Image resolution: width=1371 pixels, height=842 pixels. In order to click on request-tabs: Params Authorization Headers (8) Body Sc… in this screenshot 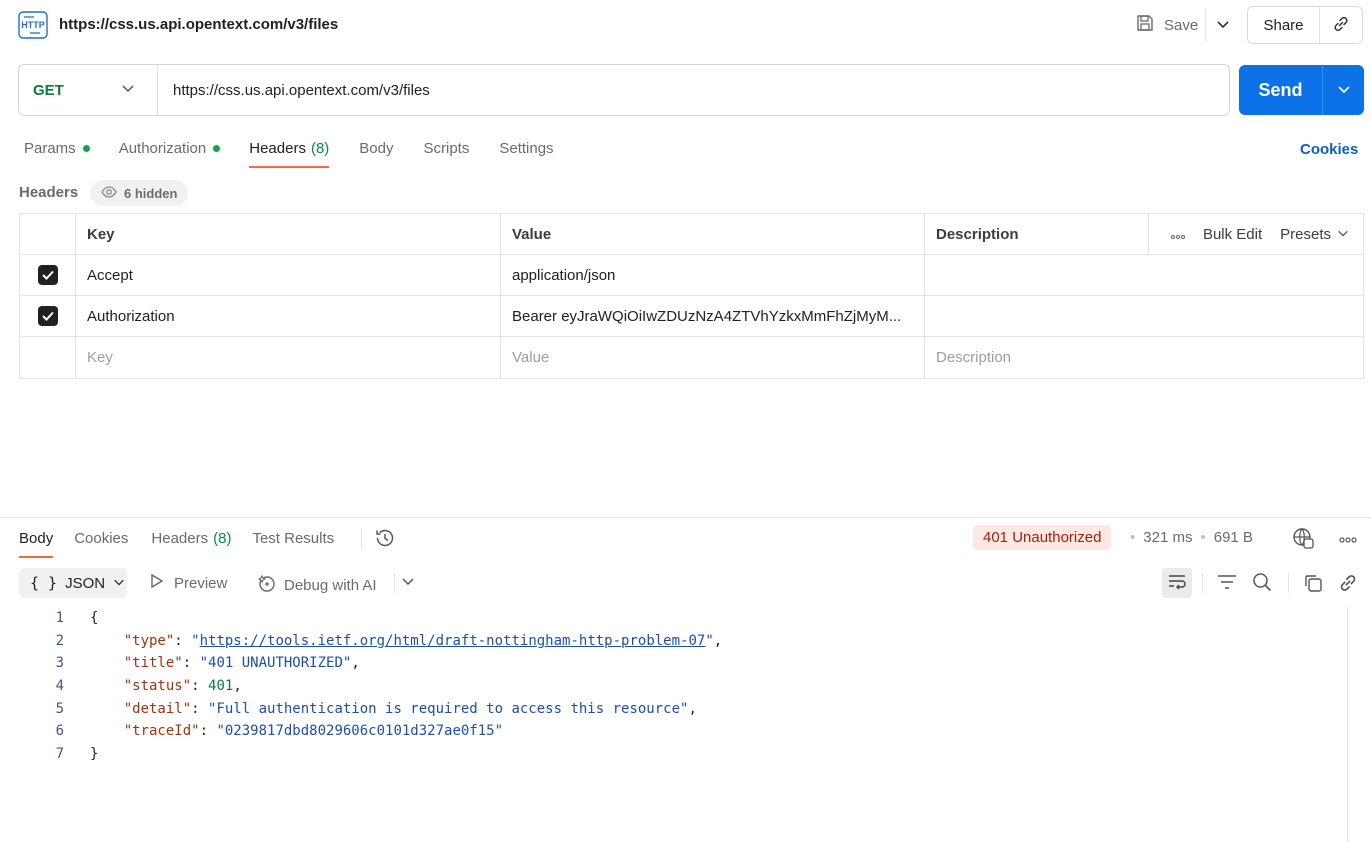, I will do `click(289, 149)`.